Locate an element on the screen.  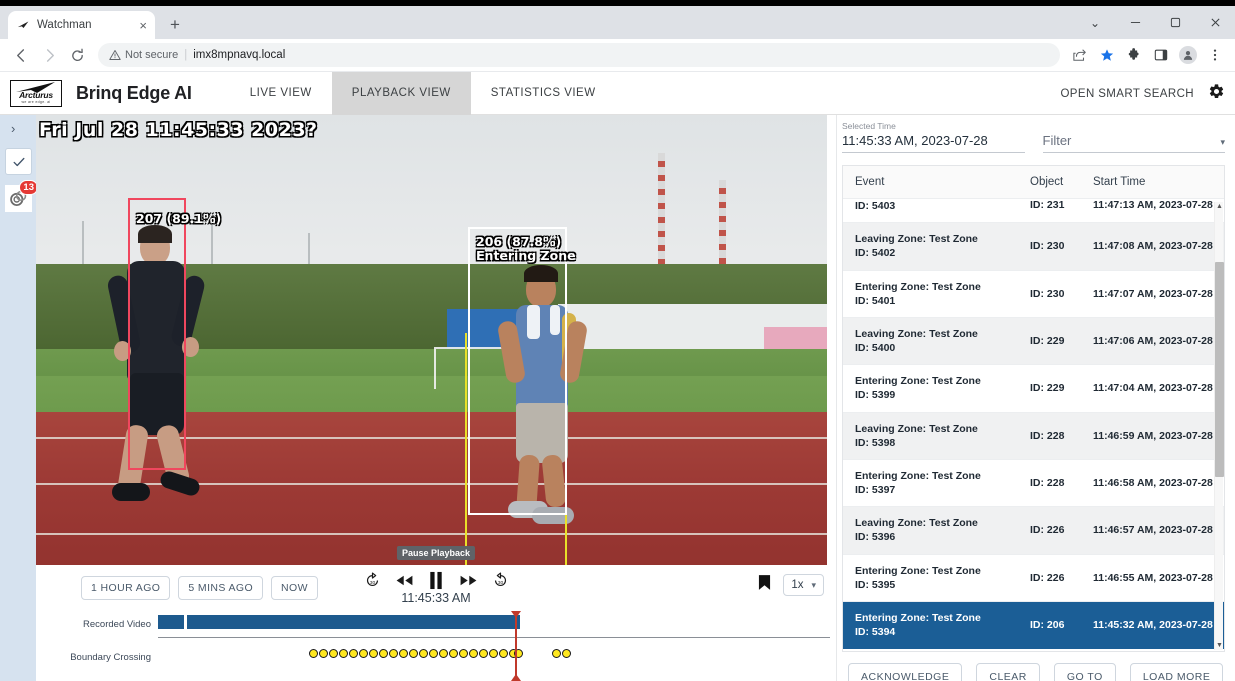
load-more-button: LOAD MORE is located at coordinates (1176, 672).